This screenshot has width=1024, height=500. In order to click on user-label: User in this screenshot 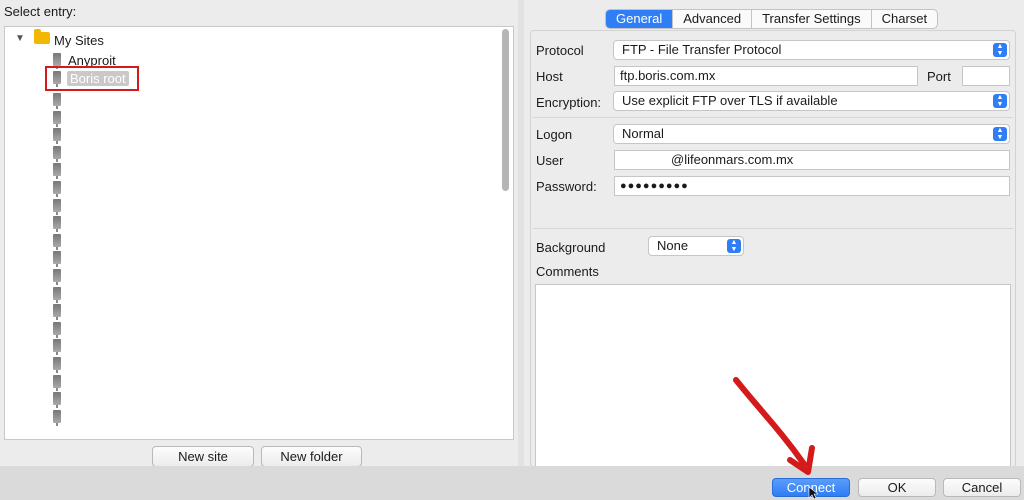, I will do `click(550, 160)`.